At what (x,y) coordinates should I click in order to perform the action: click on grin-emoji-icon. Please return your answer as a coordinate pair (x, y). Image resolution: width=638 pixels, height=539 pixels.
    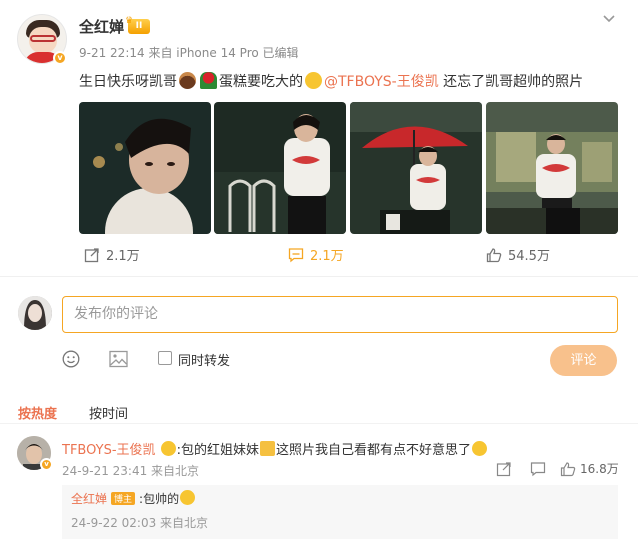
    Looking at the image, I should click on (480, 448).